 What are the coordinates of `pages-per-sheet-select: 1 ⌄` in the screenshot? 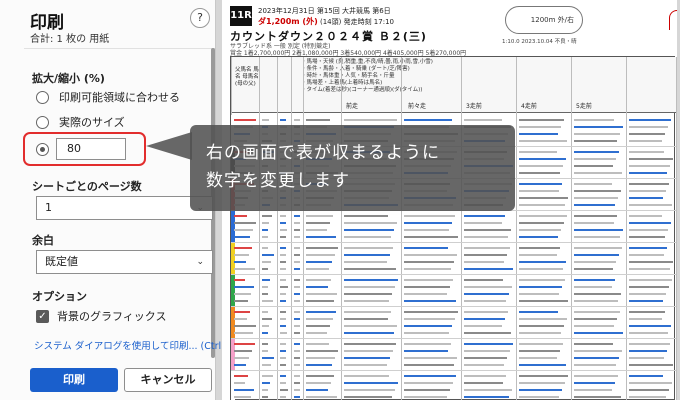 It's located at (124, 208).